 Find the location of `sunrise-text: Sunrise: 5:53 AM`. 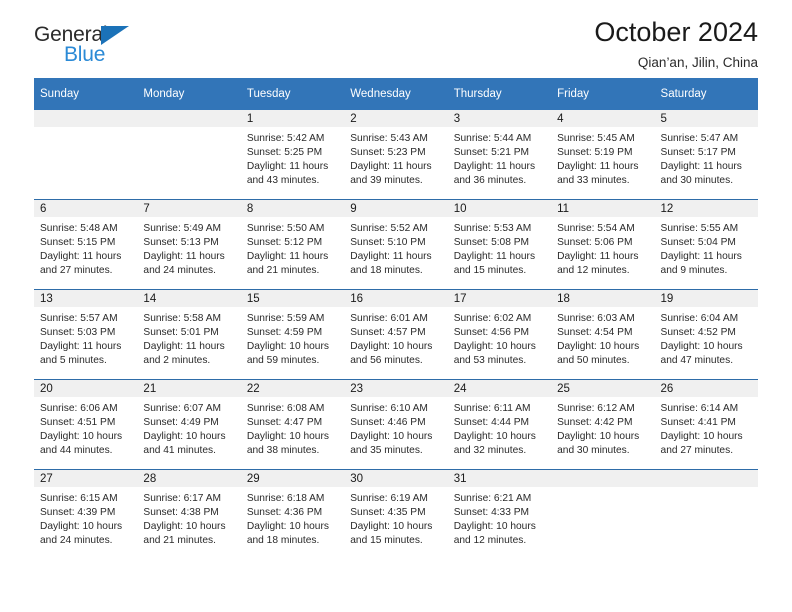

sunrise-text: Sunrise: 5:53 AM is located at coordinates (492, 228).